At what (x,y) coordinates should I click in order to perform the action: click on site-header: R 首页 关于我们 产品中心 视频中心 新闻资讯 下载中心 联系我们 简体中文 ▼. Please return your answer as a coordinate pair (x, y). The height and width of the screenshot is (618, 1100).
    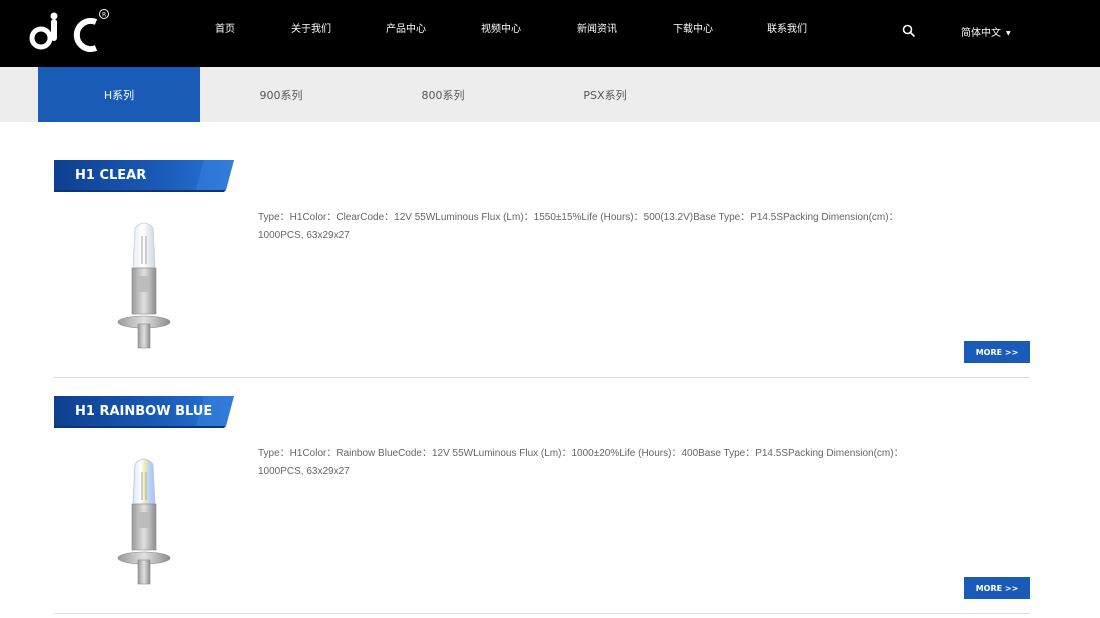
    Looking at the image, I should click on (550, 33).